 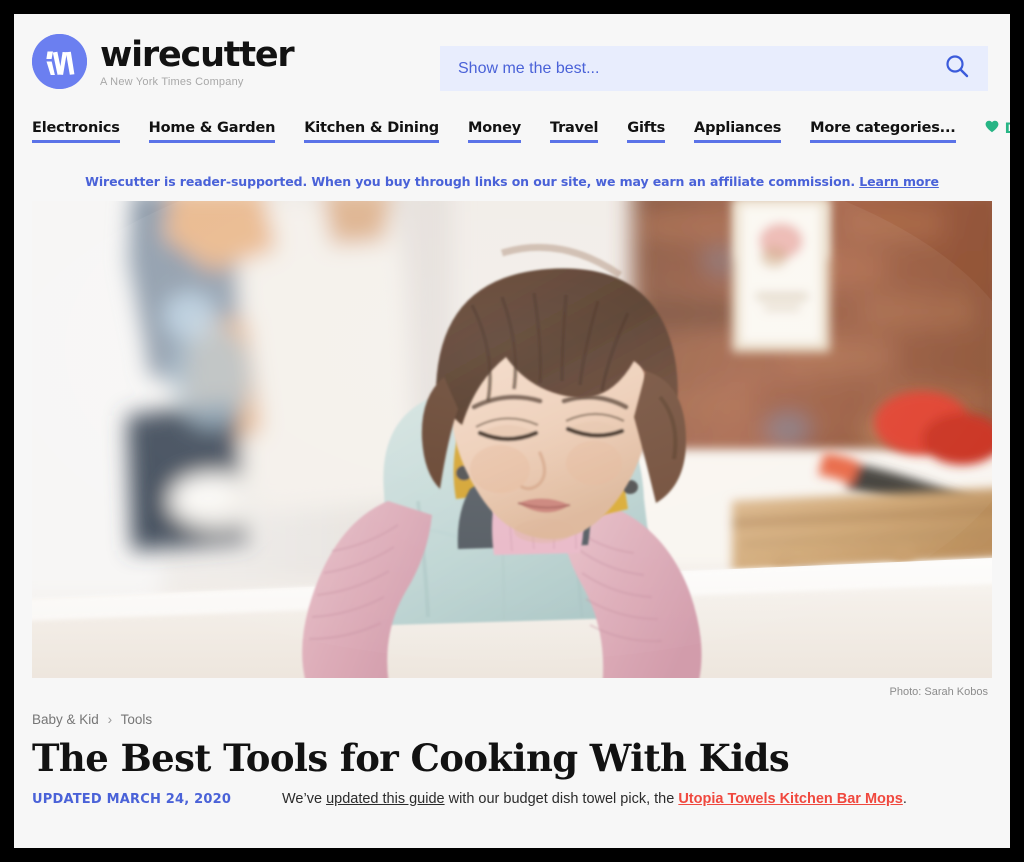 I want to click on nav-item-electronics: Electronics, so click(x=76, y=131).